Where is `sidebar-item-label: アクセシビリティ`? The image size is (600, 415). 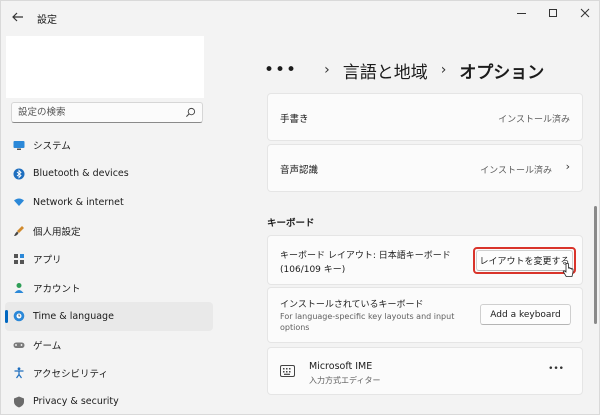
sidebar-item-label: アクセシビリティ is located at coordinates (70, 375).